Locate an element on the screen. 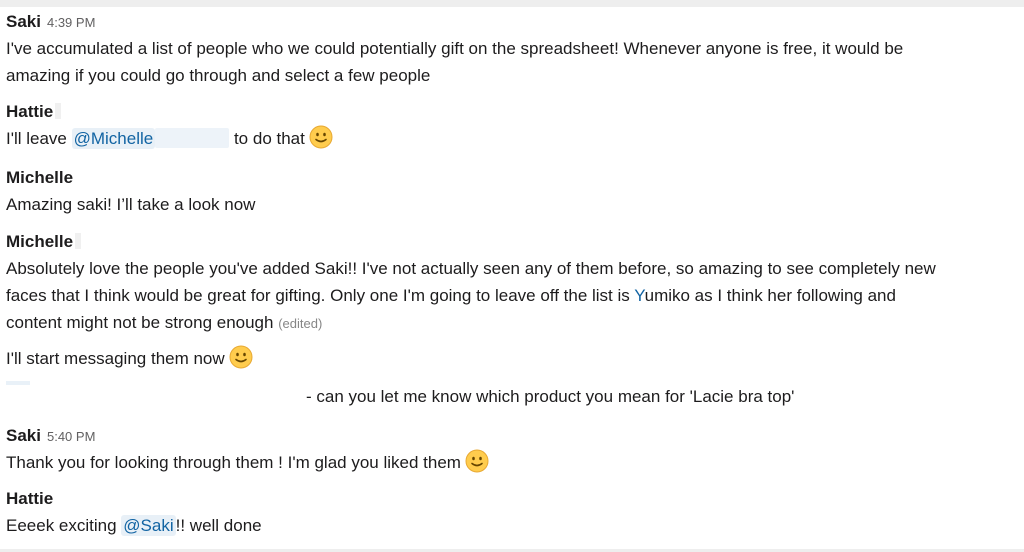  timestamp: 4:39 PM is located at coordinates (71, 22).